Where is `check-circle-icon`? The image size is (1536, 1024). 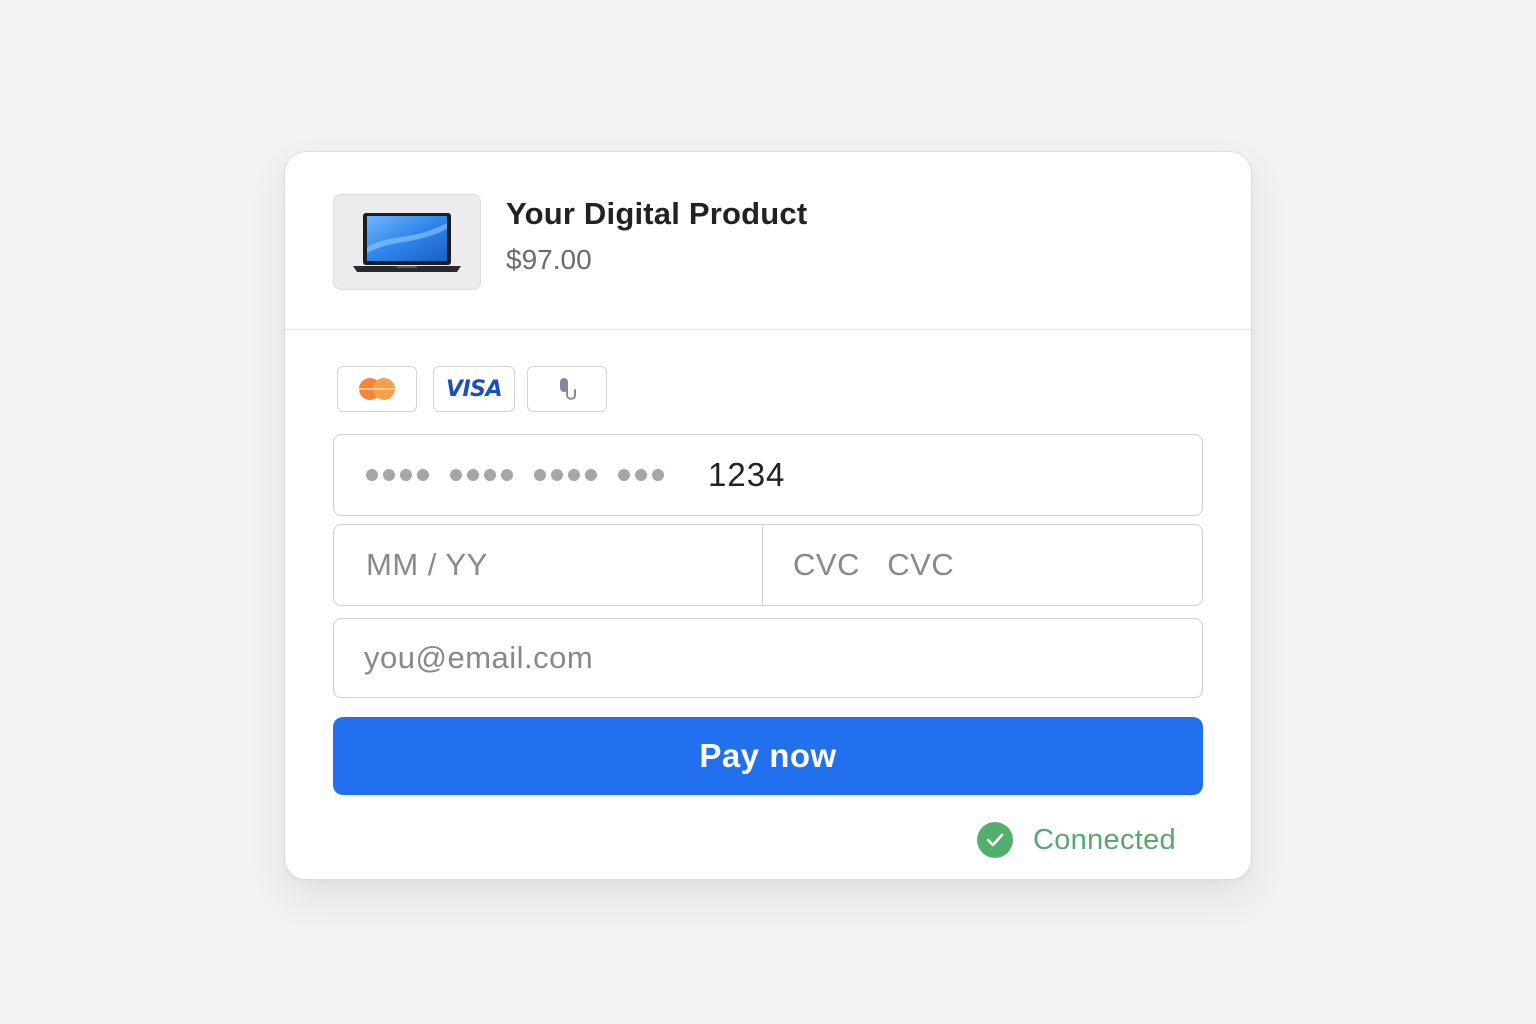 check-circle-icon is located at coordinates (995, 840).